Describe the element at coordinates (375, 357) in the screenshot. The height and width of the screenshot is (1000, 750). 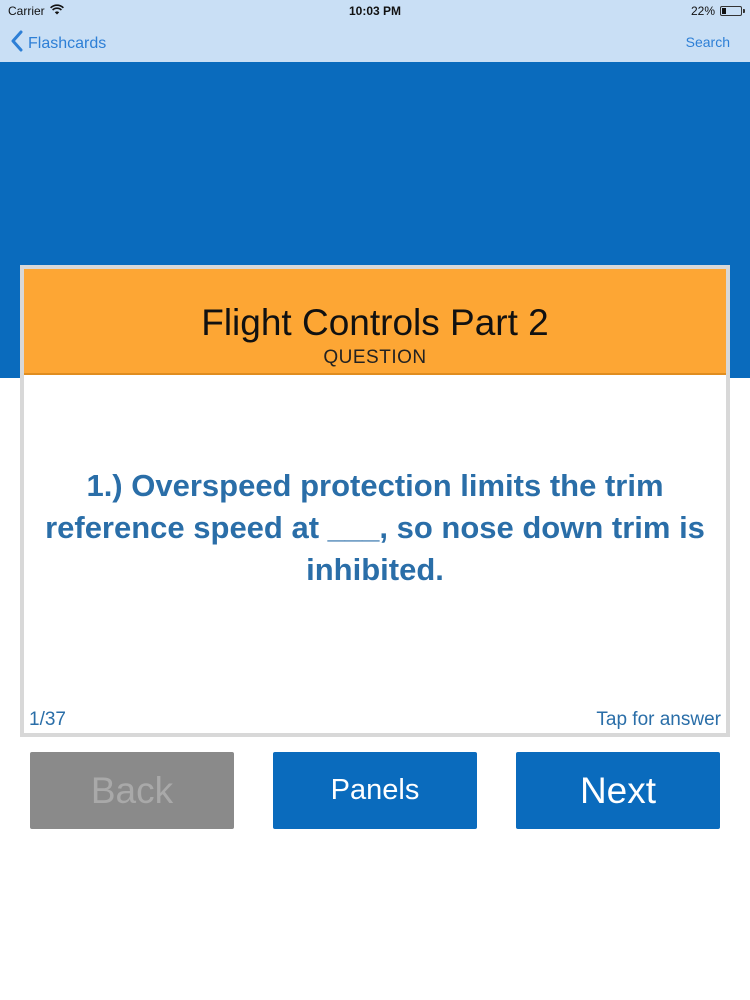
I see `flashcard-side-label: QUESTION` at that location.